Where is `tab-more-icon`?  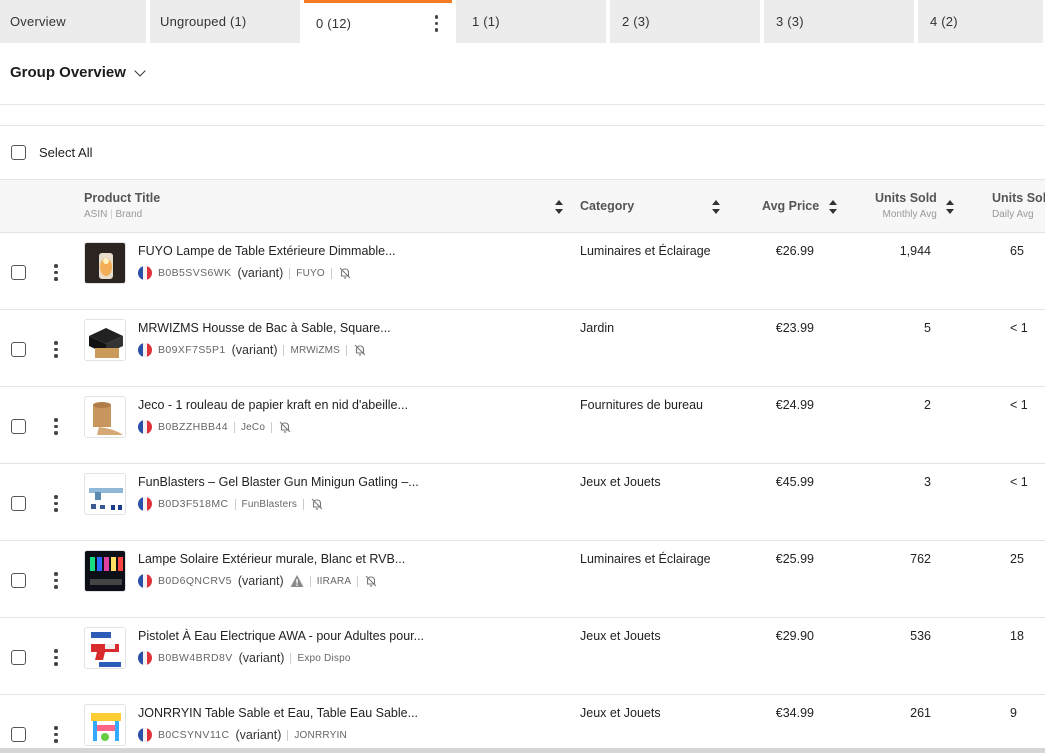
tab-more-icon is located at coordinates (436, 23).